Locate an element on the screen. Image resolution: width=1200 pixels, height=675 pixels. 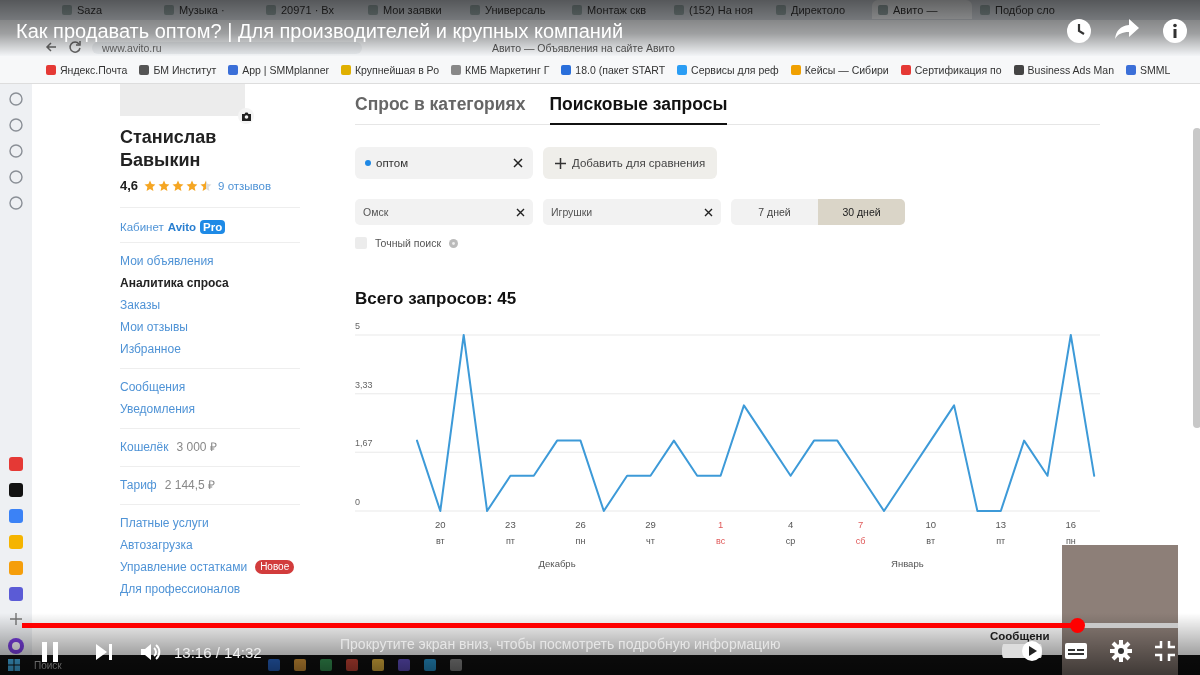
info-icon is located at coordinates (1175, 31).